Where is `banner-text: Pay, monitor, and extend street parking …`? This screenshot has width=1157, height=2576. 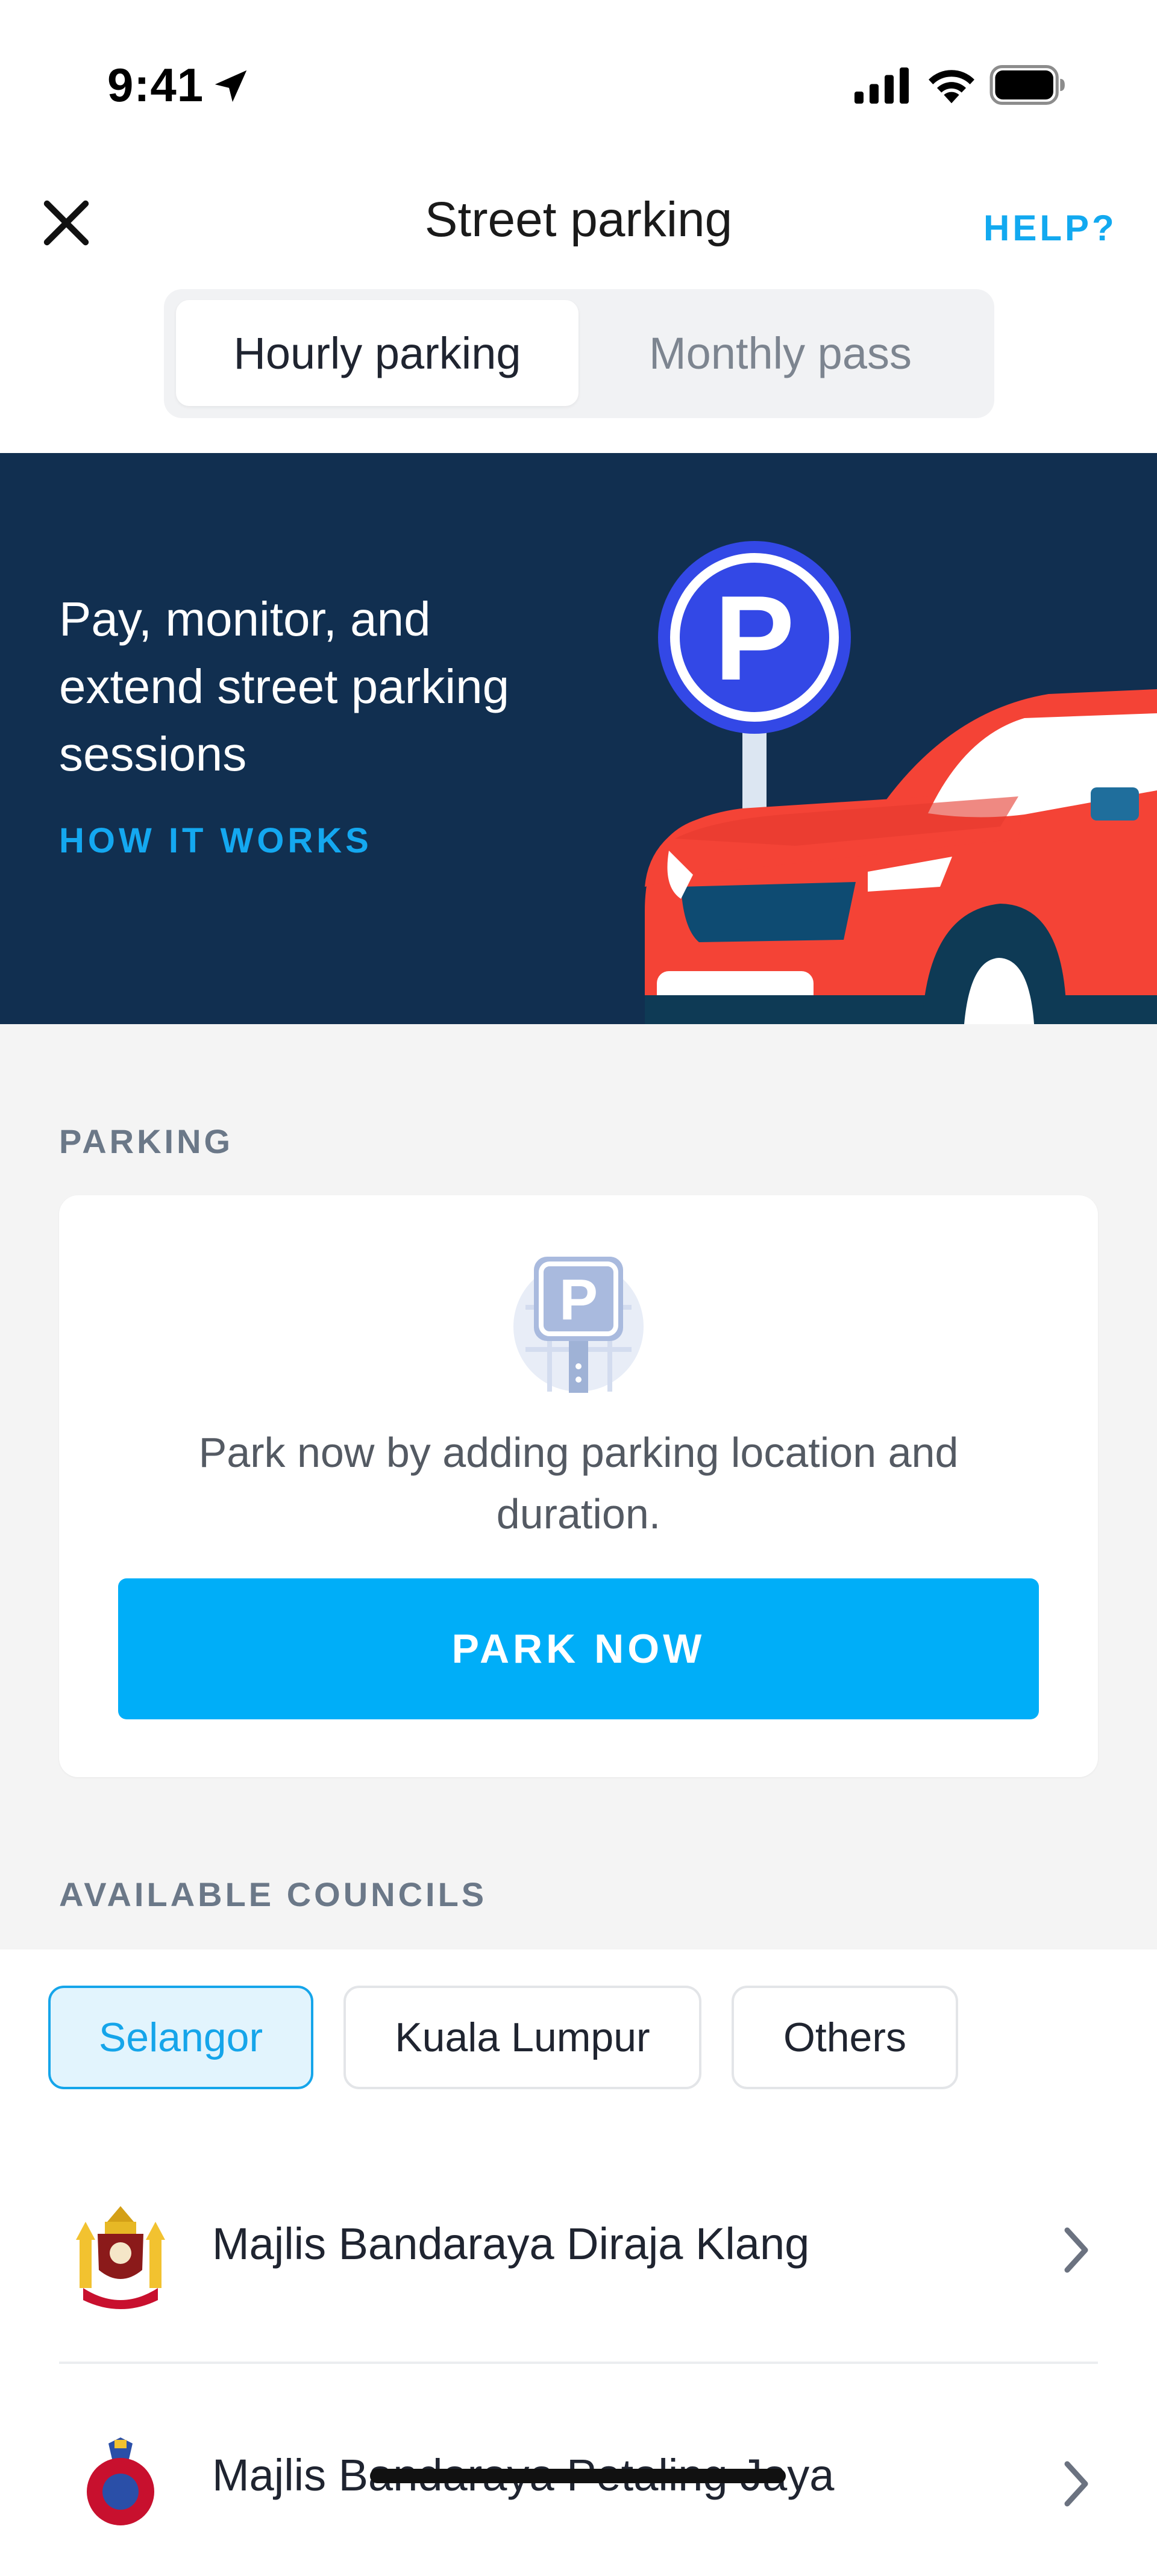
banner-text: Pay, monitor, and extend street parking … is located at coordinates (284, 687).